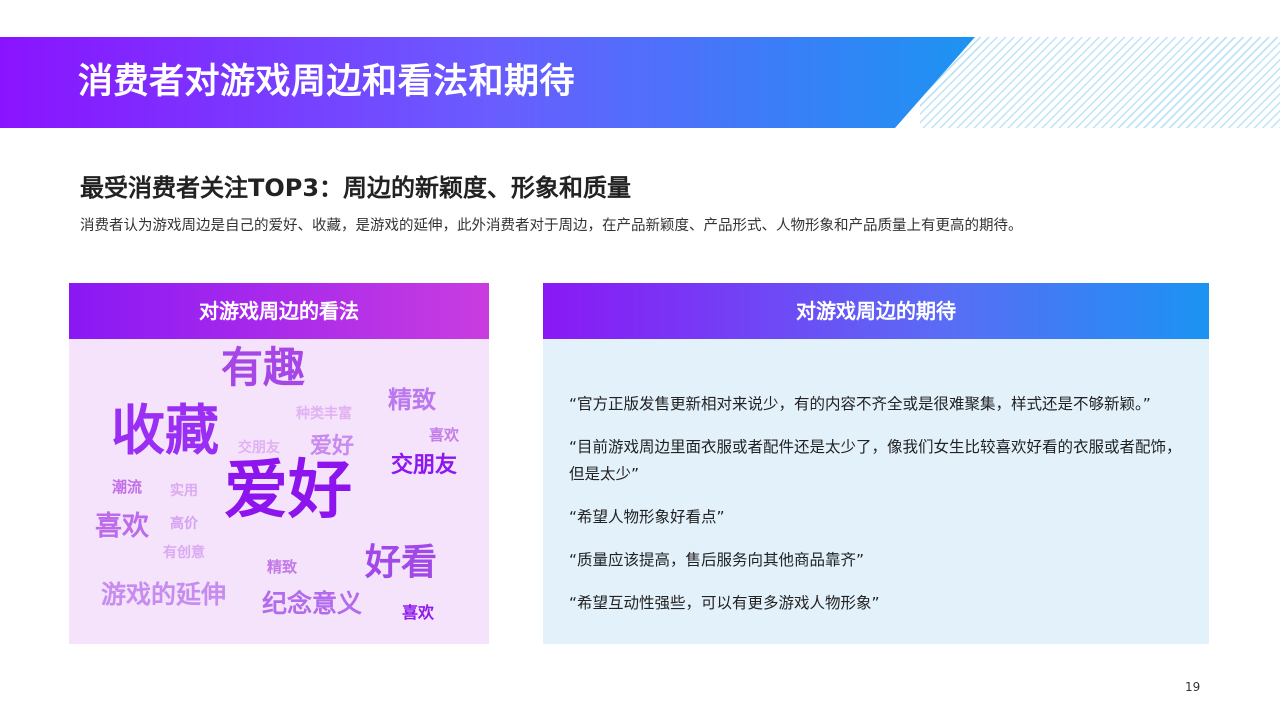 The image size is (1280, 720). What do you see at coordinates (184, 491) in the screenshot?
I see `word-cloud-word: 实用` at bounding box center [184, 491].